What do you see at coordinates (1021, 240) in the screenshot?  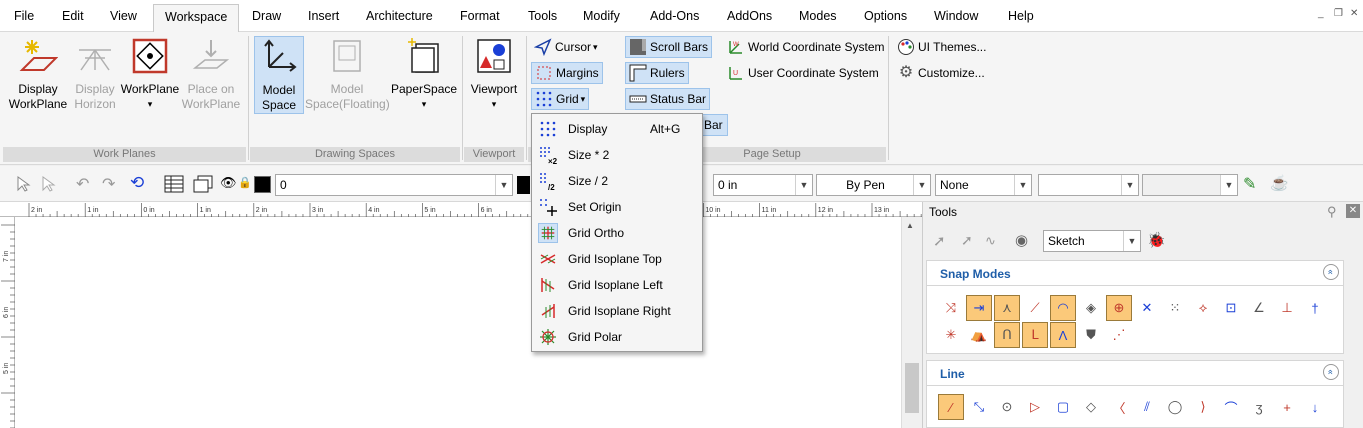 I see `eraser-icon: ◉` at bounding box center [1021, 240].